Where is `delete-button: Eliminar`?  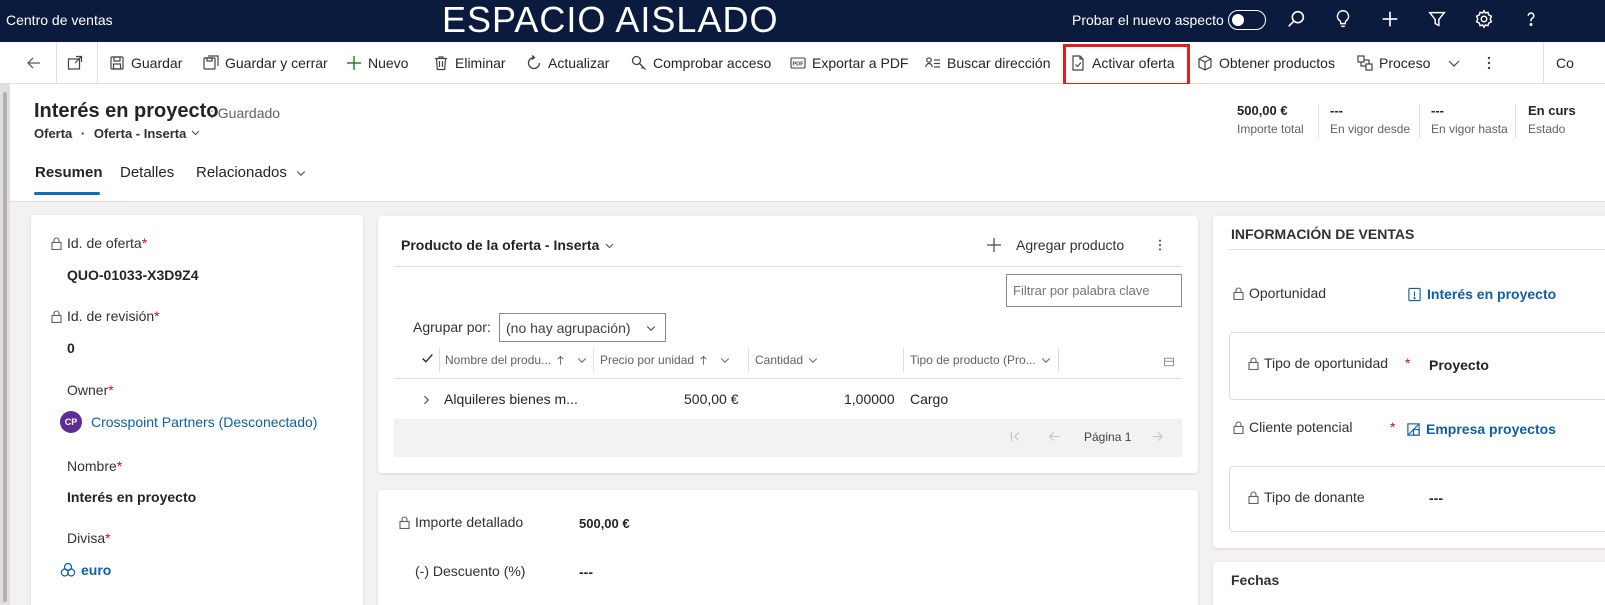 delete-button: Eliminar is located at coordinates (469, 63).